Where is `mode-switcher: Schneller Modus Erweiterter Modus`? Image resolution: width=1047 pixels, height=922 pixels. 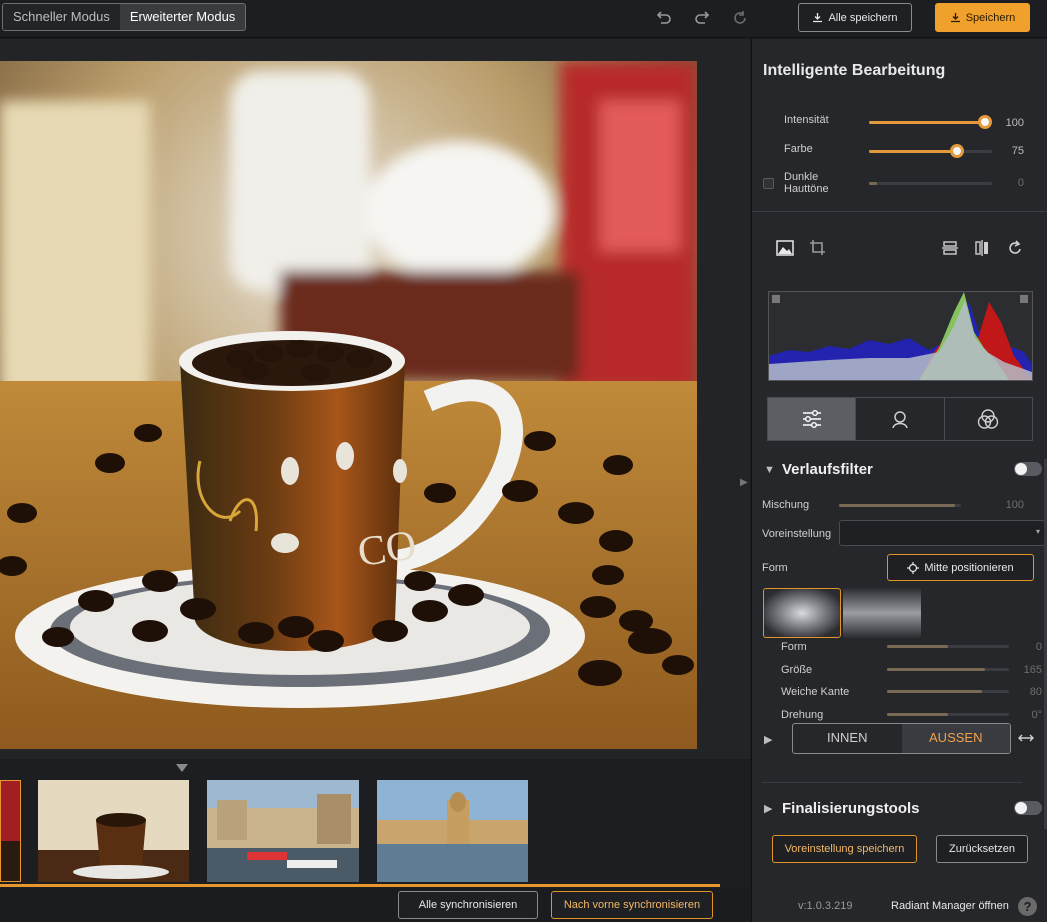
mode-switcher: Schneller Modus Erweiterter Modus is located at coordinates (124, 17).